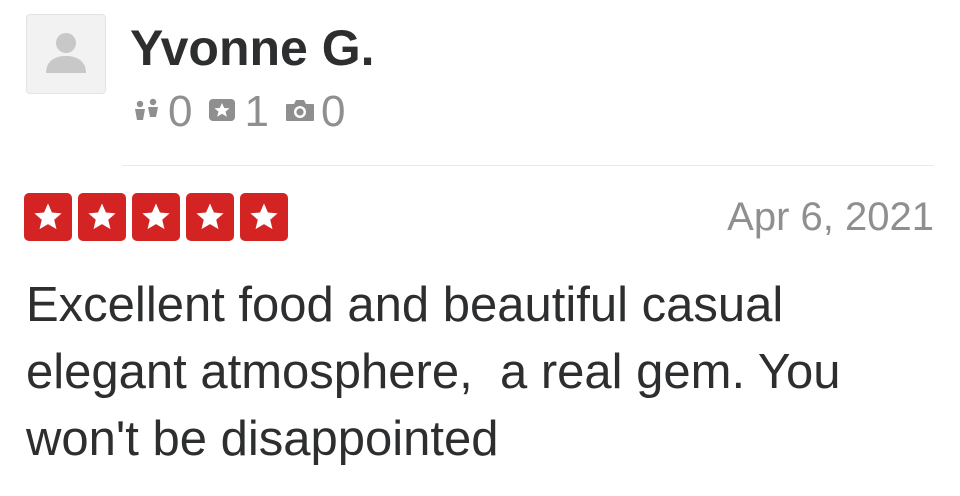 The width and height of the screenshot is (960, 496). I want to click on reviews-stat: 1, so click(237, 111).